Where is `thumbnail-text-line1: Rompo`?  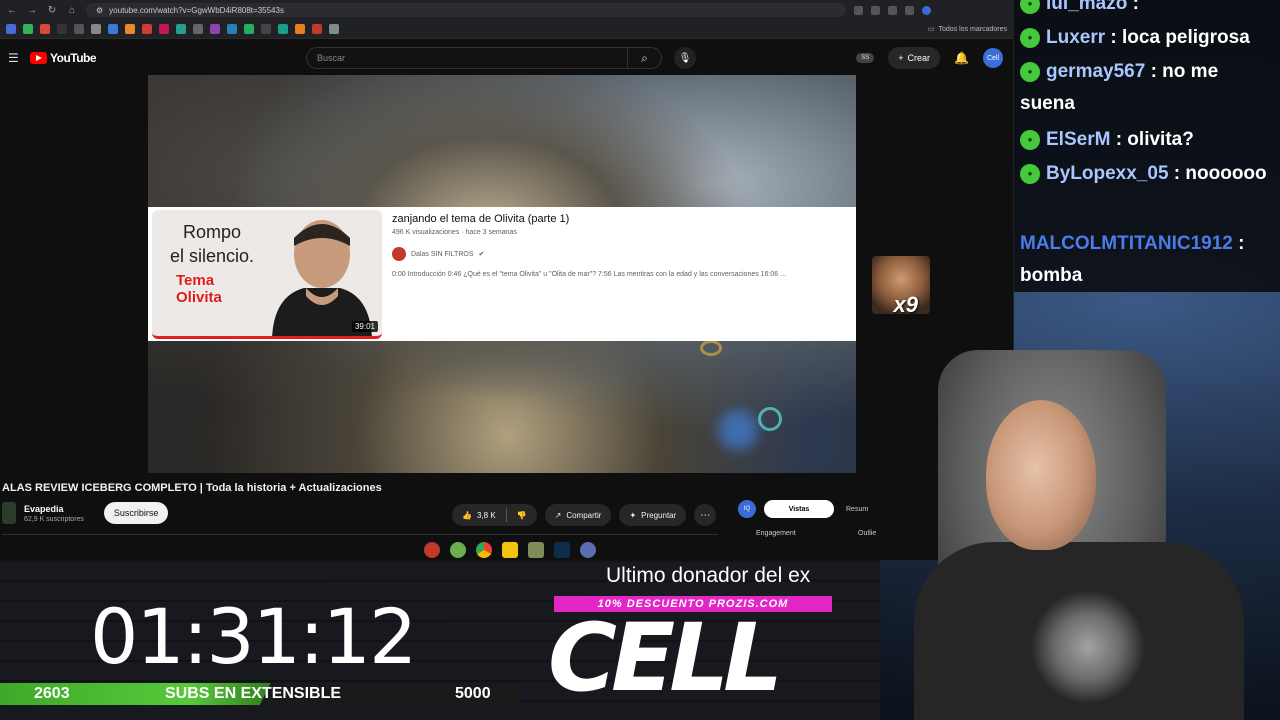 thumbnail-text-line1: Rompo is located at coordinates (212, 232).